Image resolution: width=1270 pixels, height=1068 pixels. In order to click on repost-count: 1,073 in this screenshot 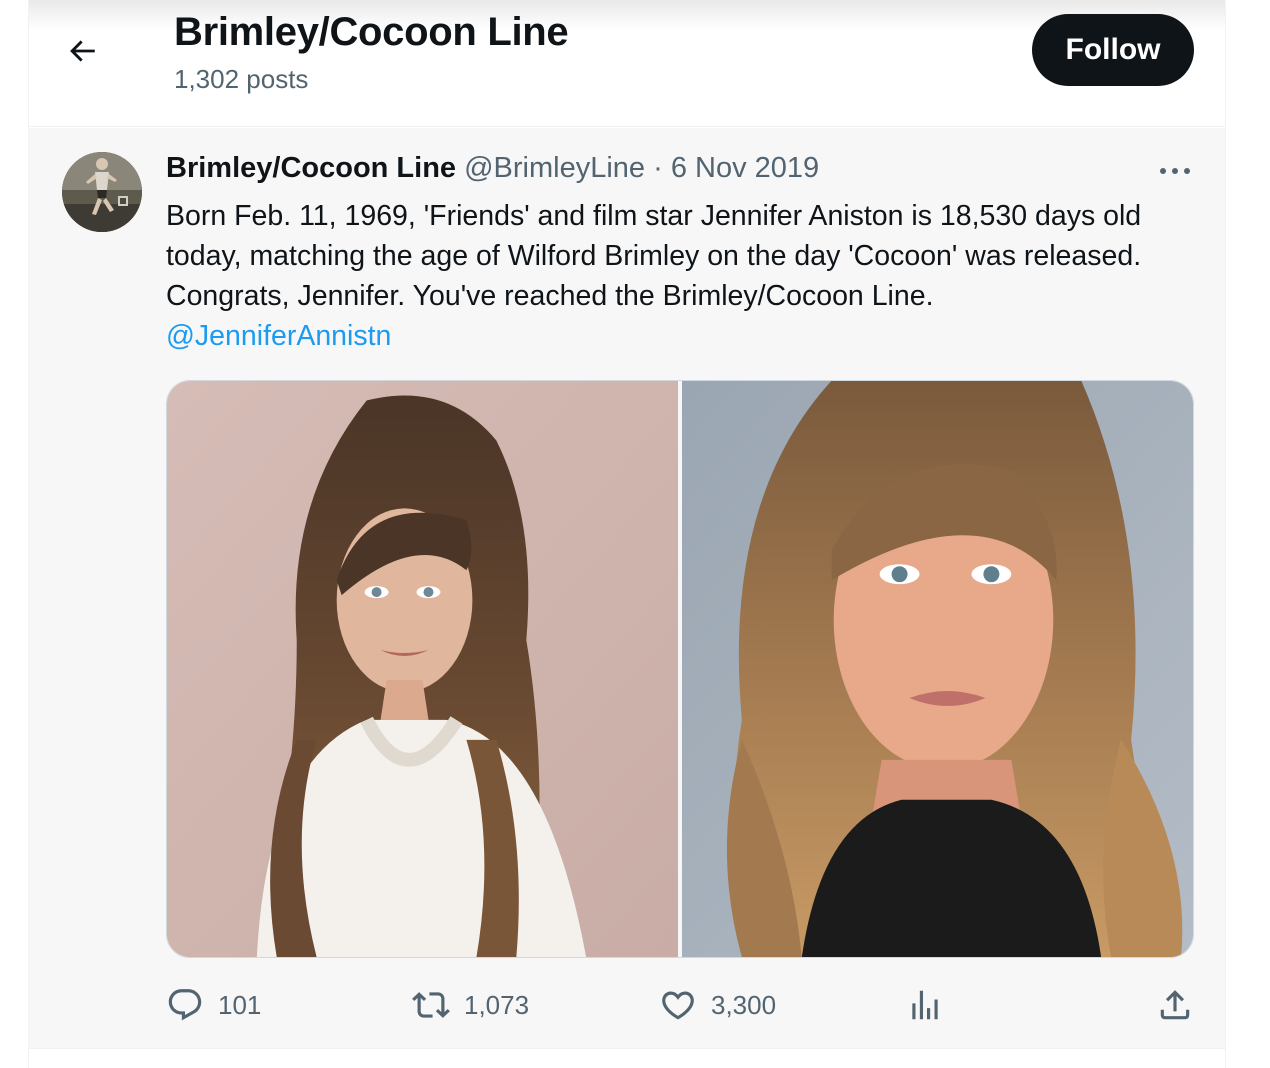, I will do `click(497, 1004)`.